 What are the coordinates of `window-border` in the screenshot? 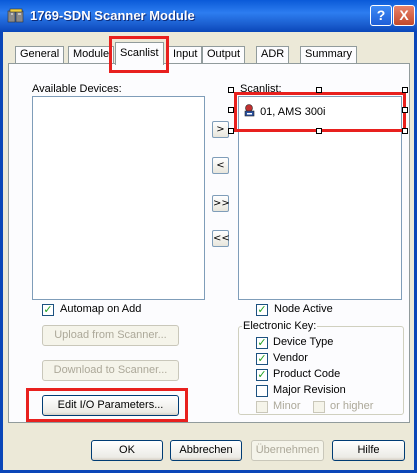 It's located at (1, 252).